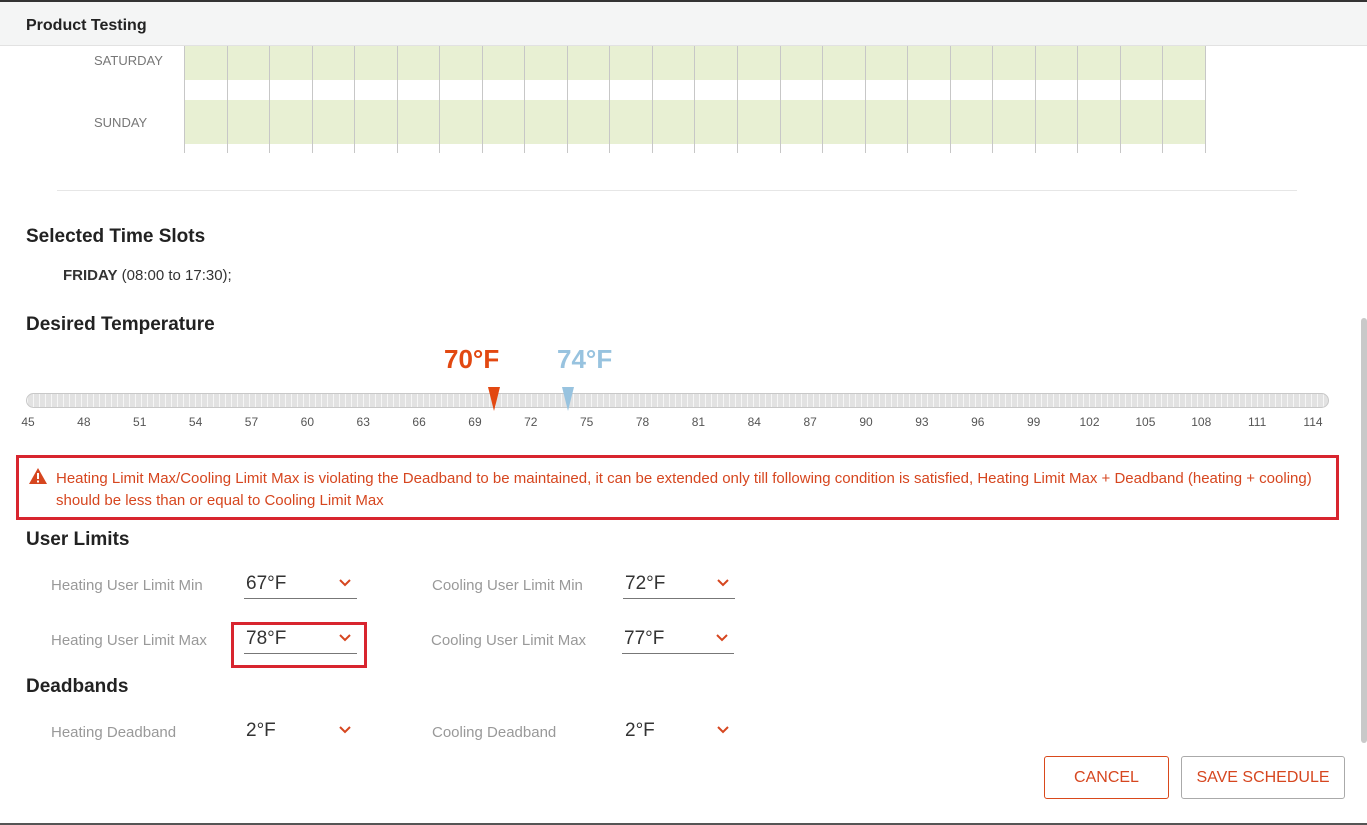  What do you see at coordinates (121, 122) in the screenshot?
I see `day-label-sunday: SUNDAY` at bounding box center [121, 122].